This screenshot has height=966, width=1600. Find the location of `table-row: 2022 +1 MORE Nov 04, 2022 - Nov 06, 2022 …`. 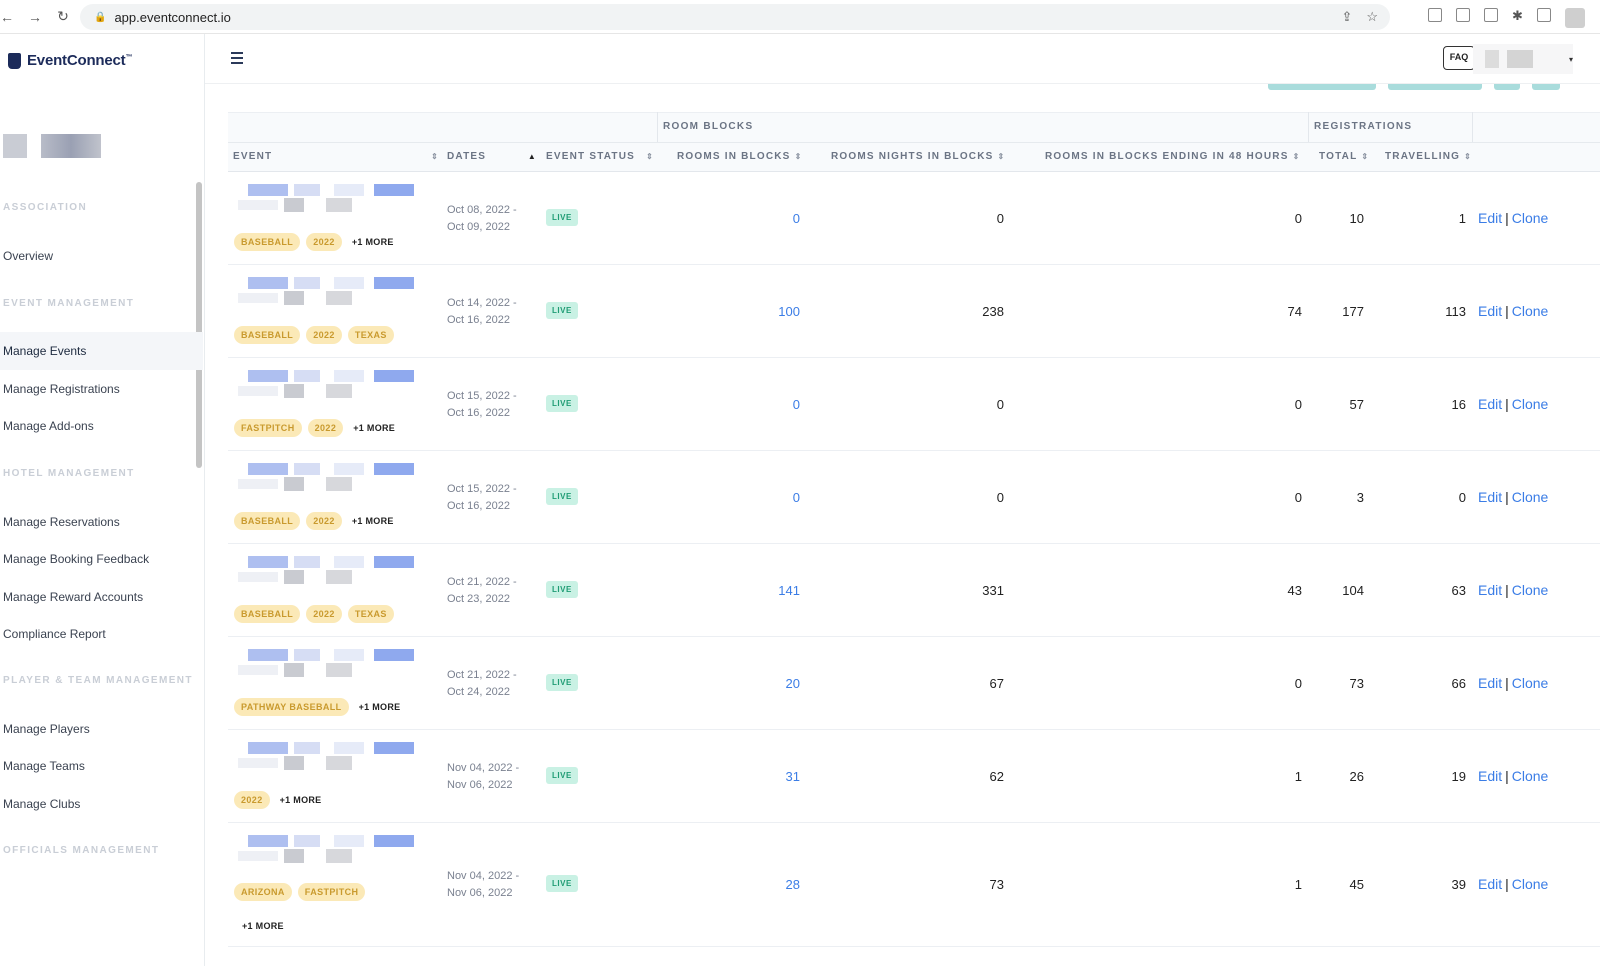

table-row: 2022 +1 MORE Nov 04, 2022 - Nov 06, 2022 … is located at coordinates (914, 776).